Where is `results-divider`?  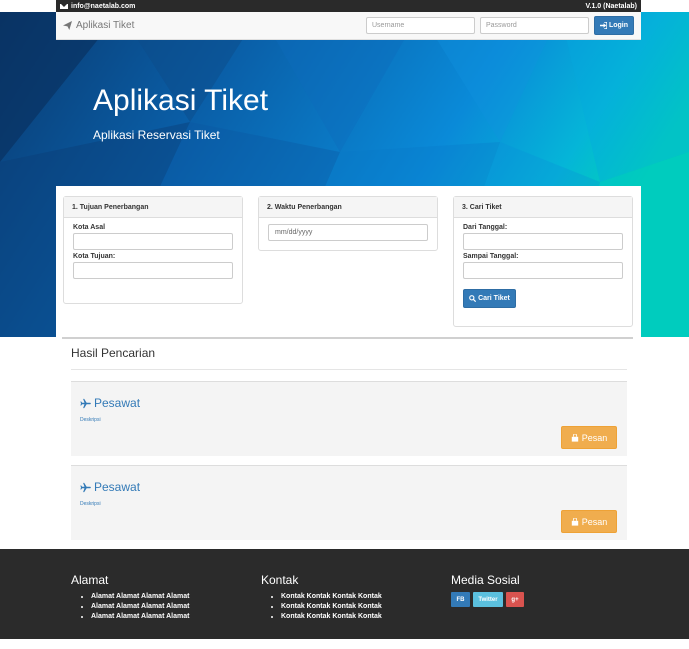
results-divider is located at coordinates (349, 369).